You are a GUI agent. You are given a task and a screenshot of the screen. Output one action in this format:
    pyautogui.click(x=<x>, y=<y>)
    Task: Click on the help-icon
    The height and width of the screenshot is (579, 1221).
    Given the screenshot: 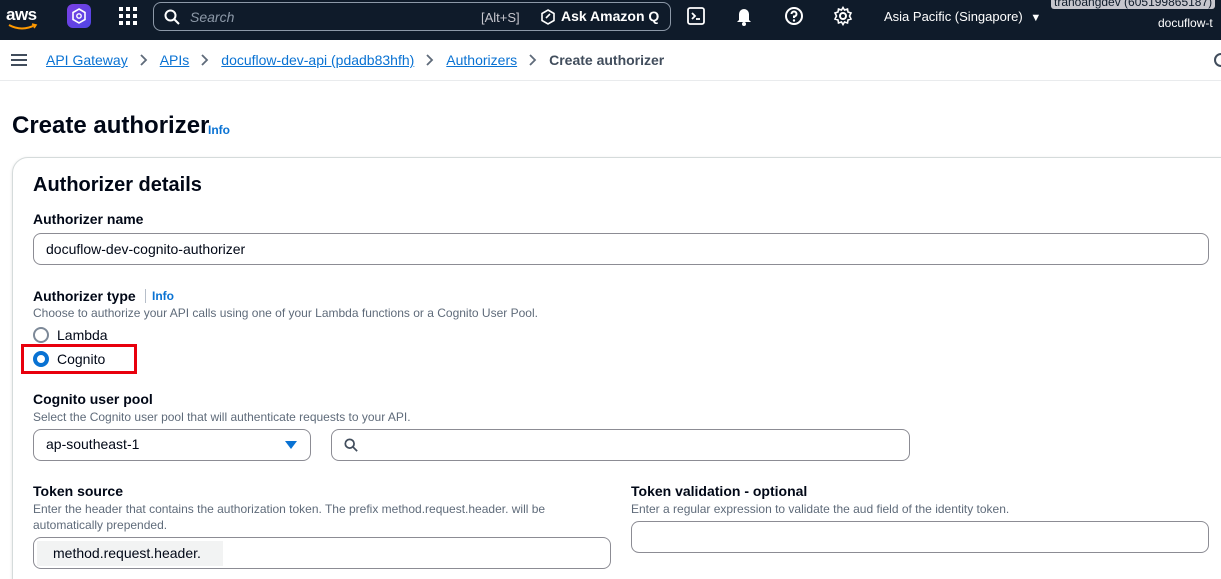 What is the action you would take?
    pyautogui.click(x=794, y=16)
    